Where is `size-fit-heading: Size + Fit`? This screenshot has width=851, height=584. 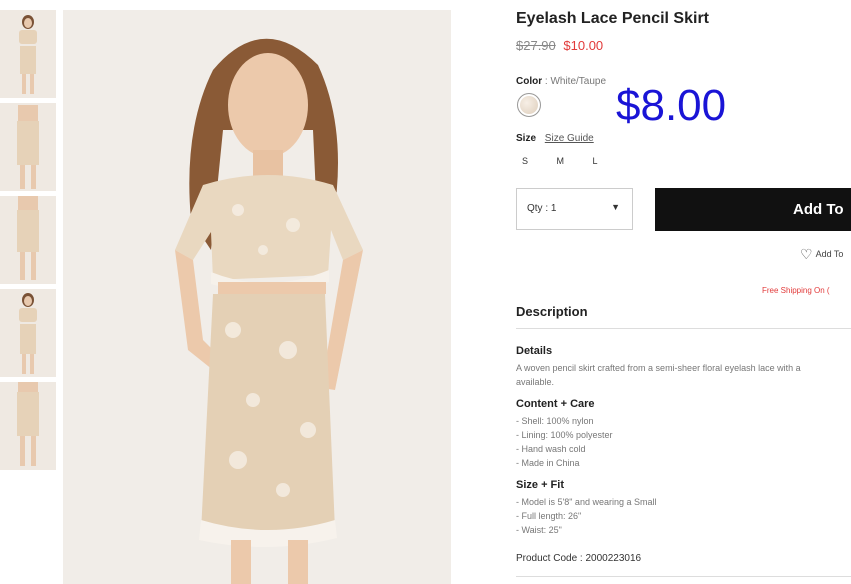 size-fit-heading: Size + Fit is located at coordinates (540, 485).